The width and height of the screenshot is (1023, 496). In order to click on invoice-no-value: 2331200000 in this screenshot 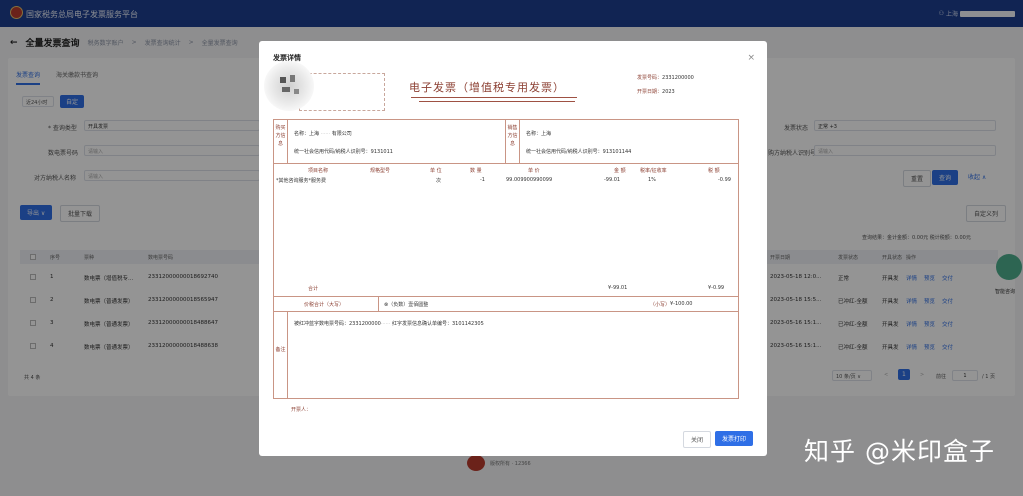, I will do `click(678, 78)`.